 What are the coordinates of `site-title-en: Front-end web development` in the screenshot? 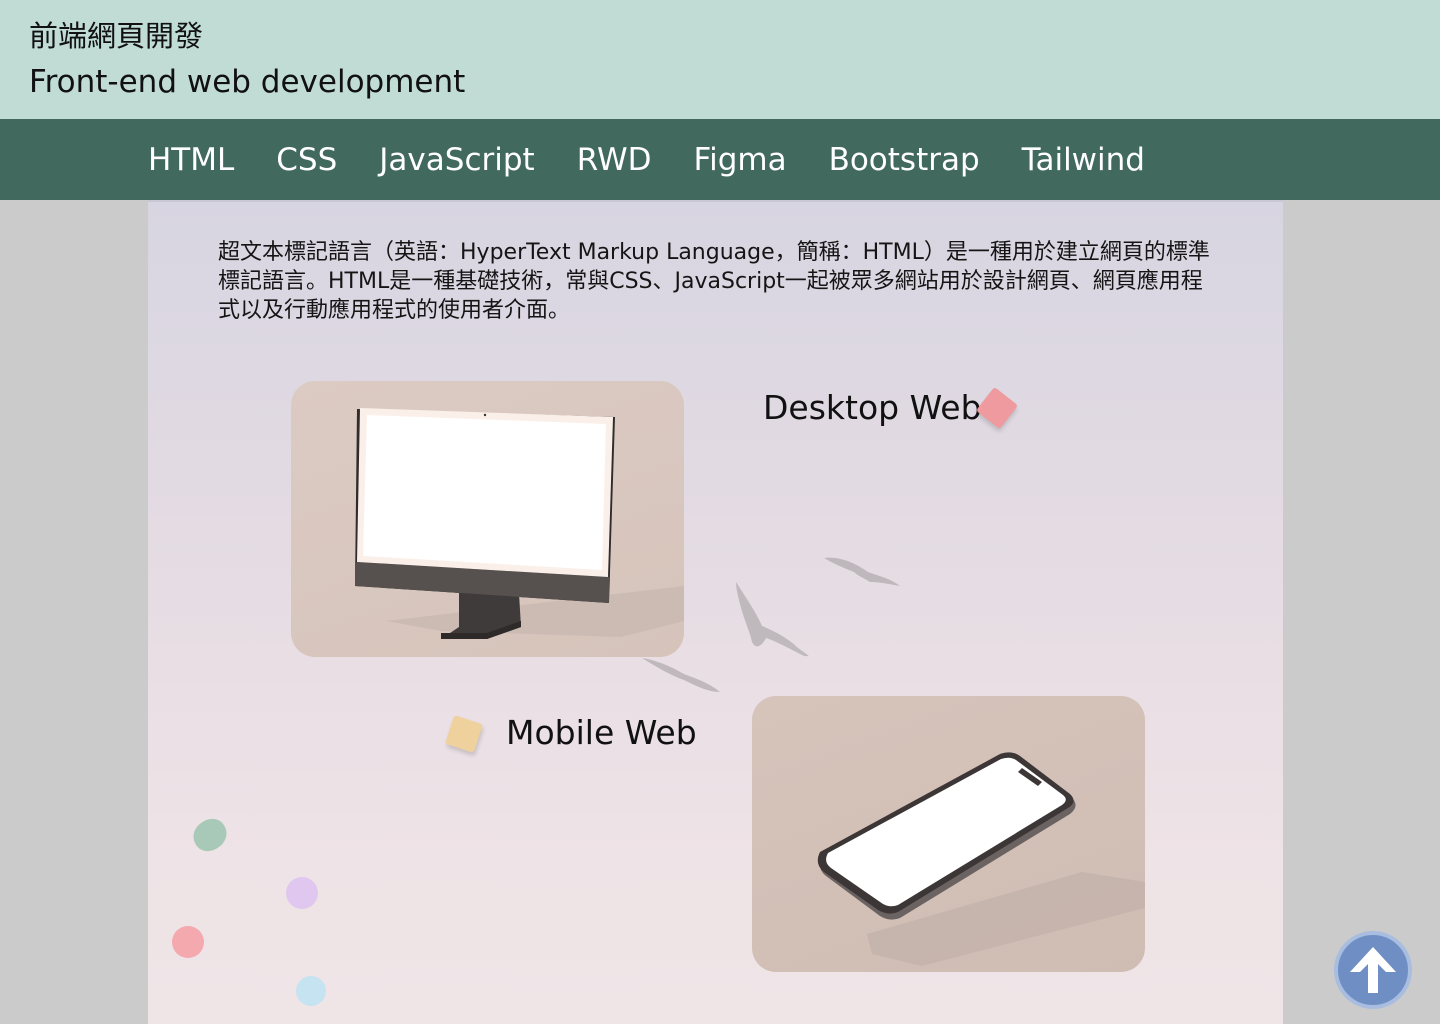 It's located at (247, 82).